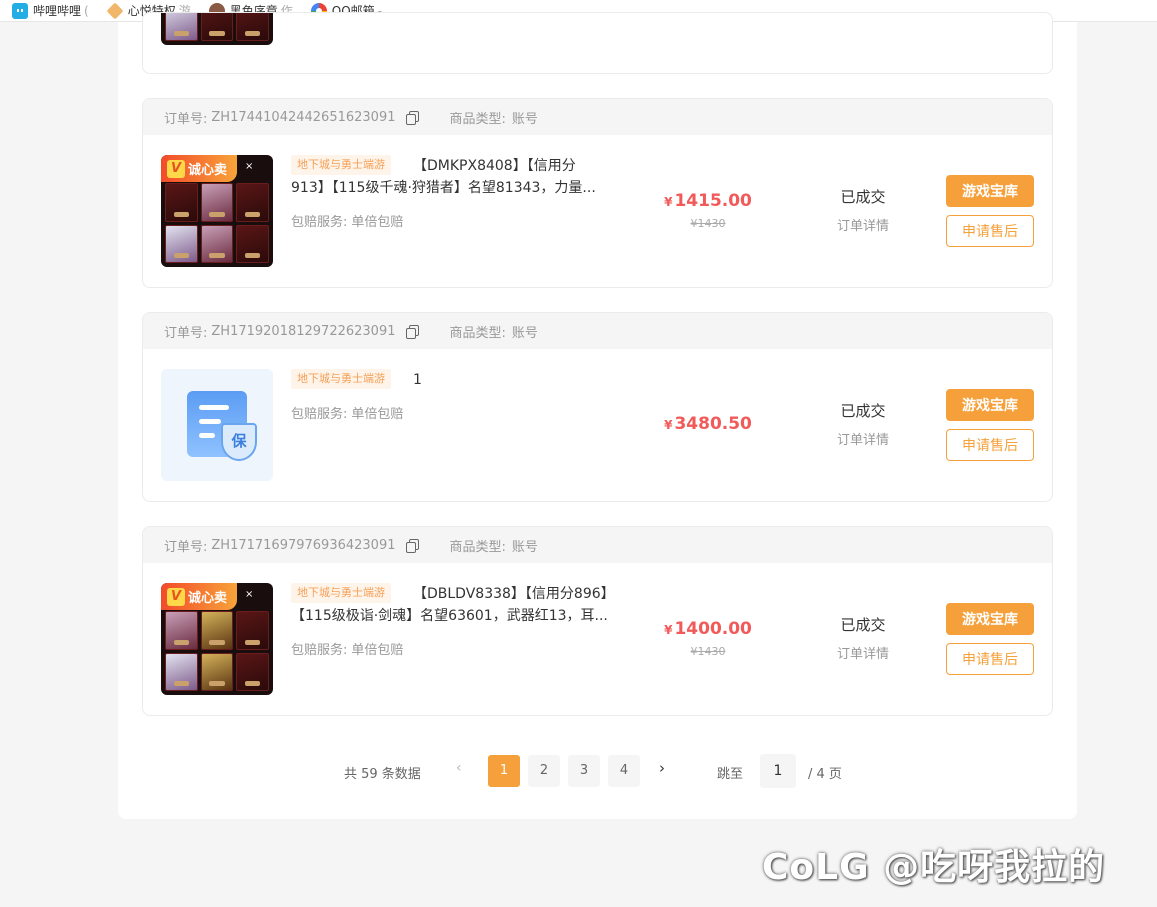  I want to click on bilibili-icon, so click(20, 10).